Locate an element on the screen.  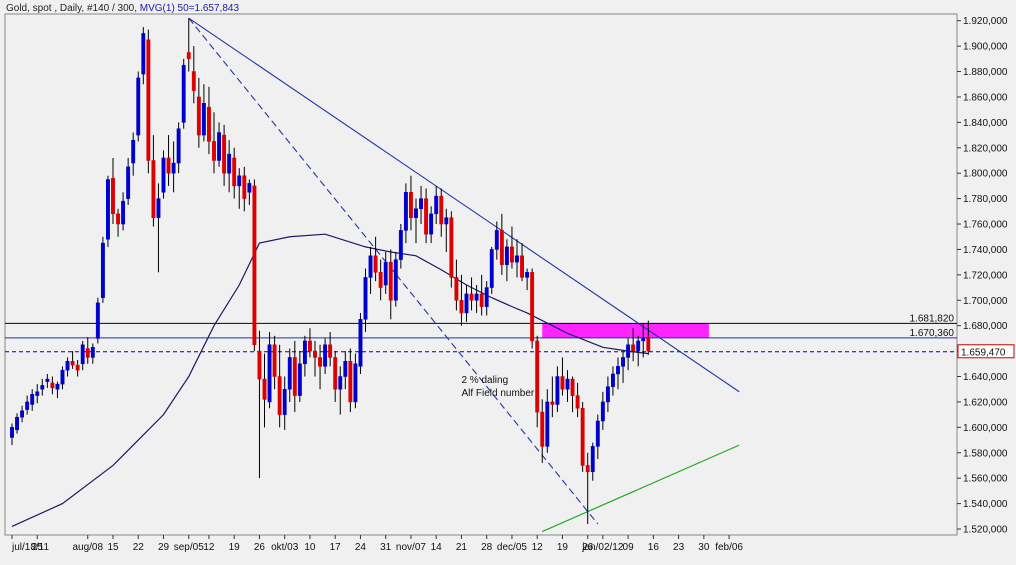
x-tick-label: 16 is located at coordinates (654, 547).